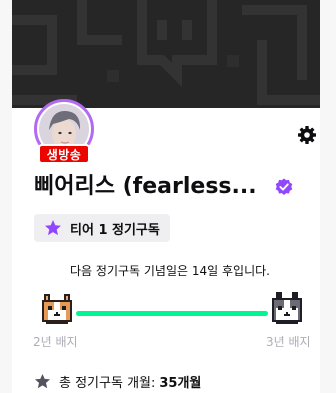 The width and height of the screenshot is (336, 393). Describe the element at coordinates (288, 342) in the screenshot. I see `badge-right-label: 3년 배지` at that location.